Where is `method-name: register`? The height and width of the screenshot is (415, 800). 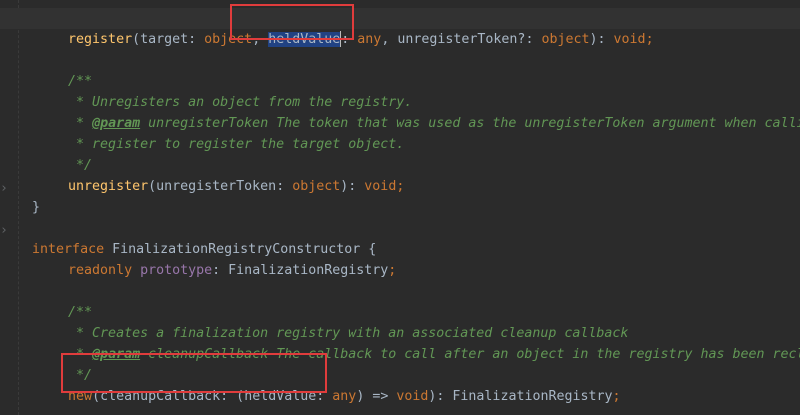
method-name: register is located at coordinates (100, 39).